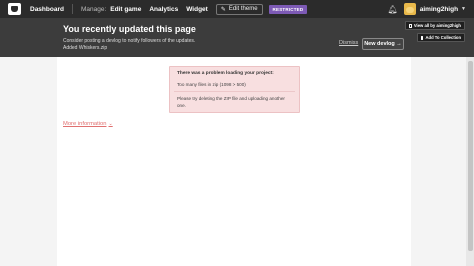 The width and height of the screenshot is (474, 266). I want to click on view-all-label: View all by aiming2high, so click(437, 25).